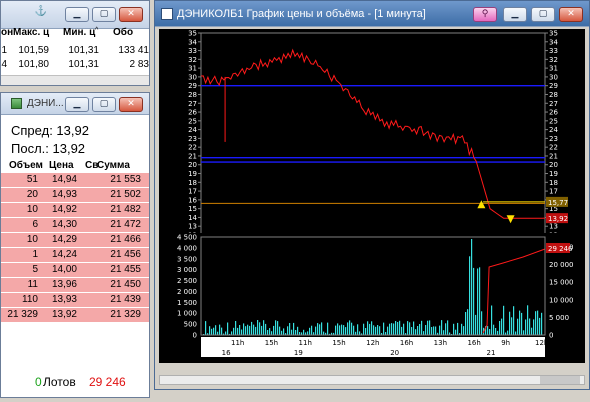 This screenshot has width=590, height=402. I want to click on orderbook-row: 10 14,92 21 482, so click(75, 210).